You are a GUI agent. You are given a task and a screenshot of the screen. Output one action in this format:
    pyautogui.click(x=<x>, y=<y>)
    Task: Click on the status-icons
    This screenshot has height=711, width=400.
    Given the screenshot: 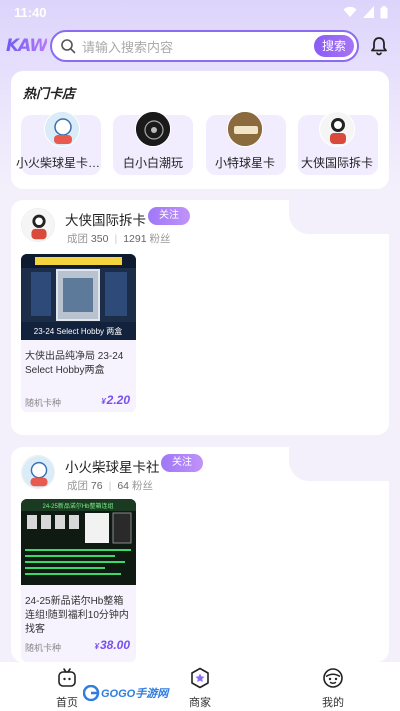 What is the action you would take?
    pyautogui.click(x=365, y=12)
    